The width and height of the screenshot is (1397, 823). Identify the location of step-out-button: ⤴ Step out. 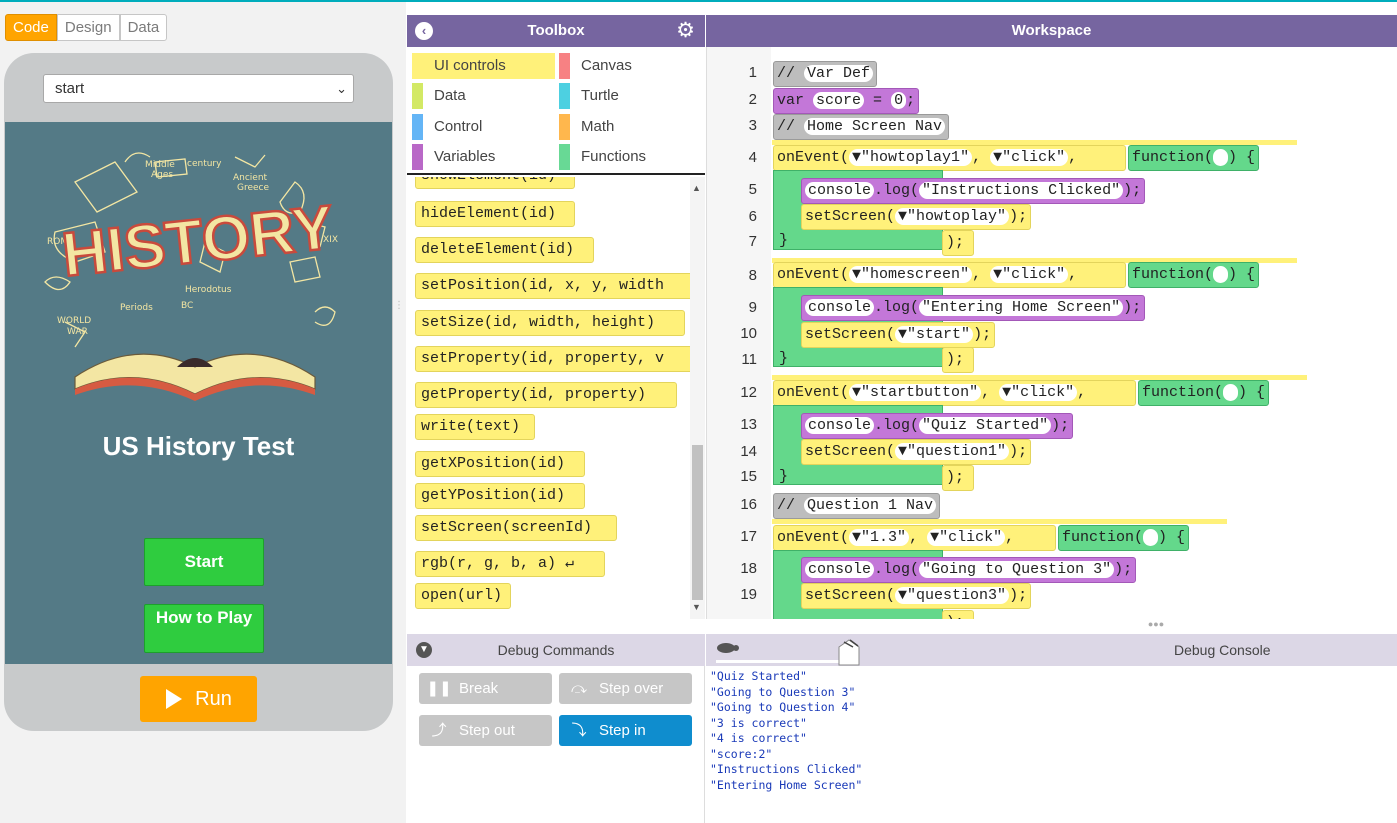
(485, 730).